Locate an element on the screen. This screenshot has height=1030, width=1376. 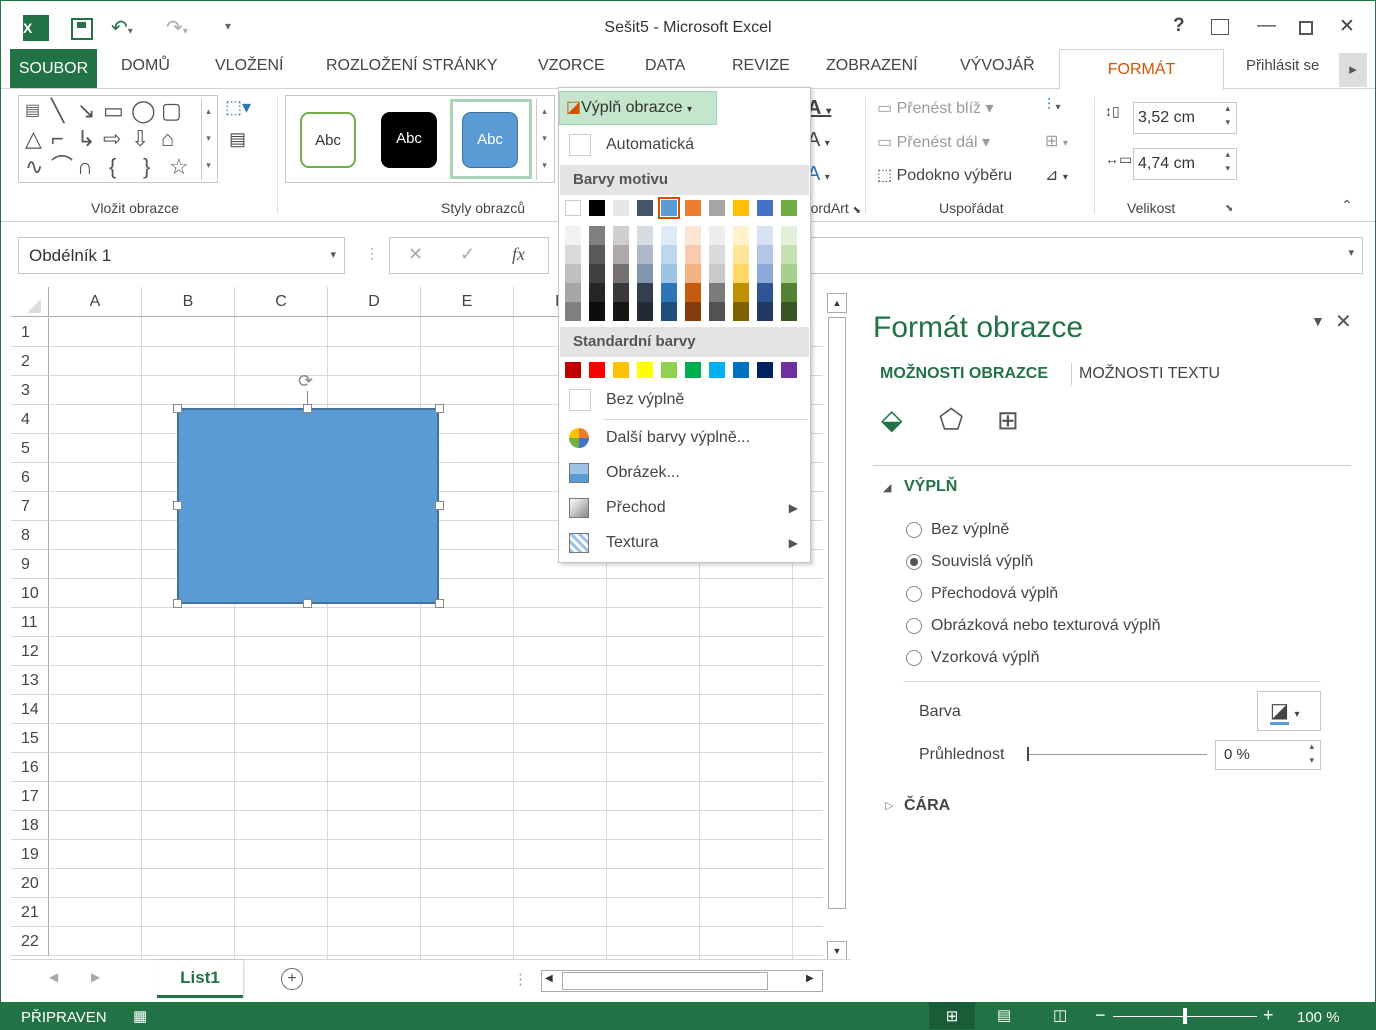
row-header-3: 3 is located at coordinates (30, 390).